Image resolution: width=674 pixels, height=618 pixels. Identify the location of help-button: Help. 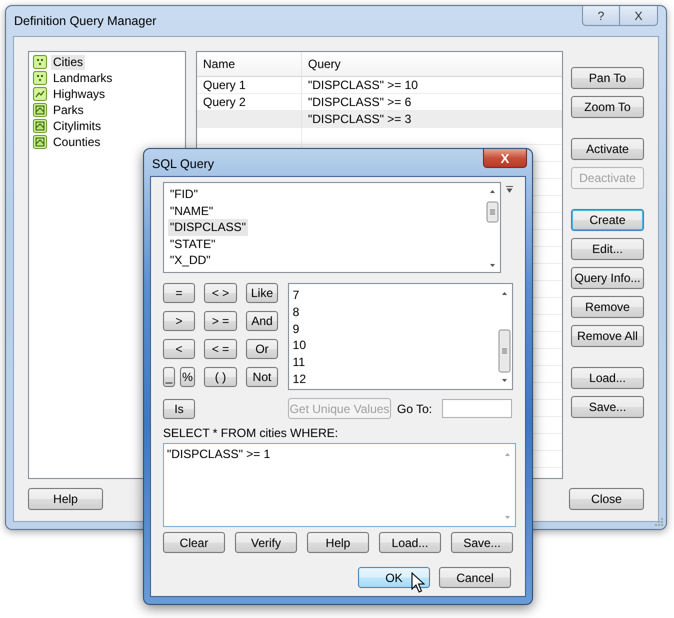
(65, 499).